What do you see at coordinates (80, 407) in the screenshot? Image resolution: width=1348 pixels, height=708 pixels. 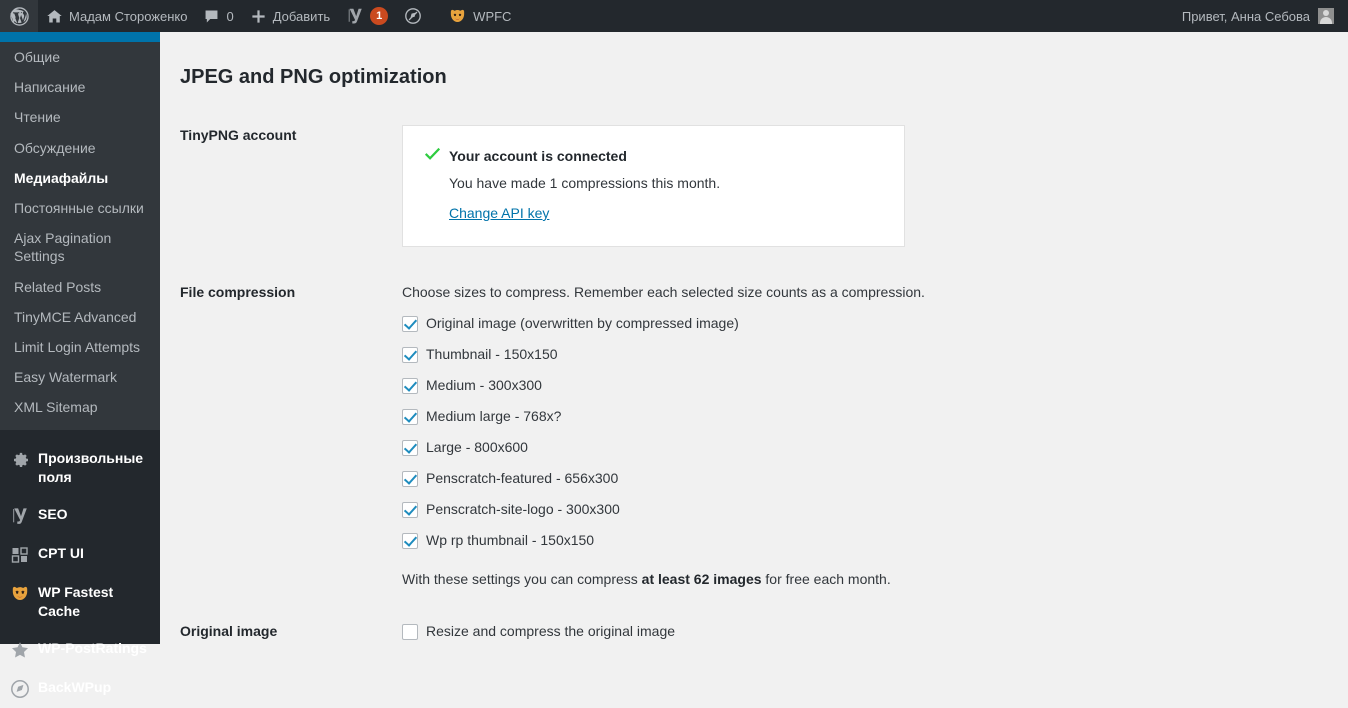 I see `submenu-item-11: XML Sitemap` at bounding box center [80, 407].